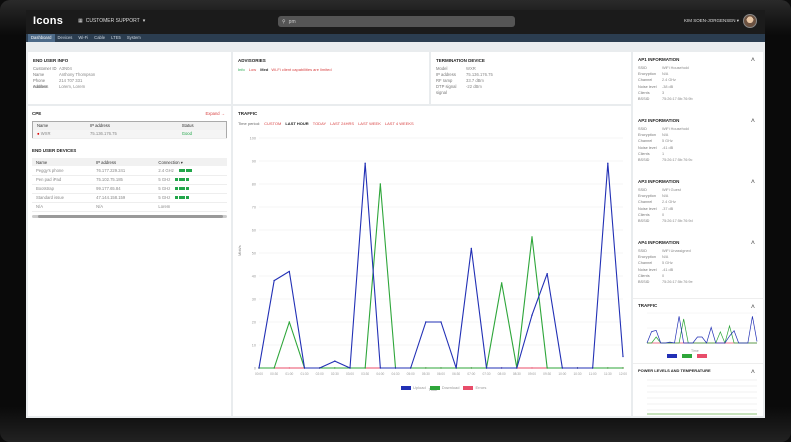  Describe the element at coordinates (164, 188) in the screenshot. I see `device-conn: 5 GHz` at that location.